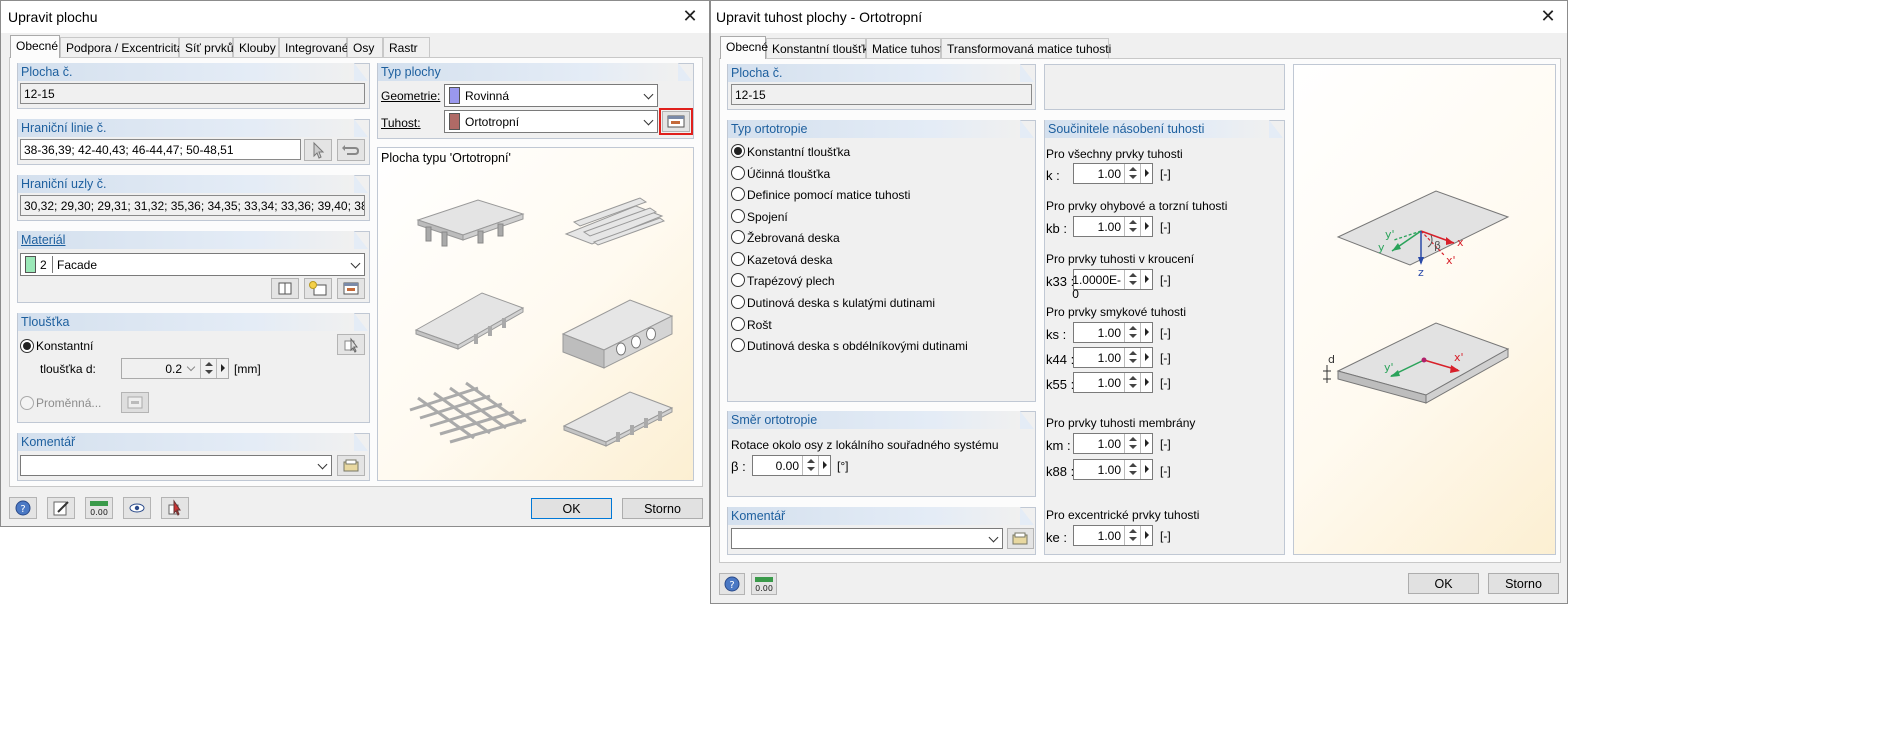  What do you see at coordinates (793, 238) in the screenshot?
I see `option-ribbed-slab: Žebrovaná deska` at bounding box center [793, 238].